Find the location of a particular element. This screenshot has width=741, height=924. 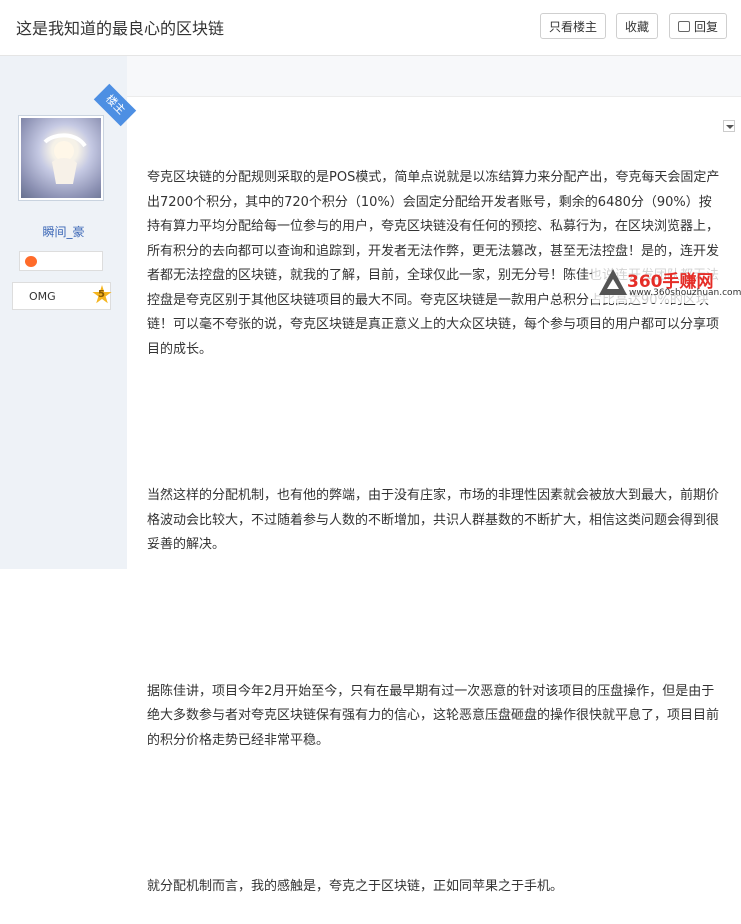

post-header: 这是我知道的最良心的区块链 只看楼主 收藏 回复 is located at coordinates (370, 28).